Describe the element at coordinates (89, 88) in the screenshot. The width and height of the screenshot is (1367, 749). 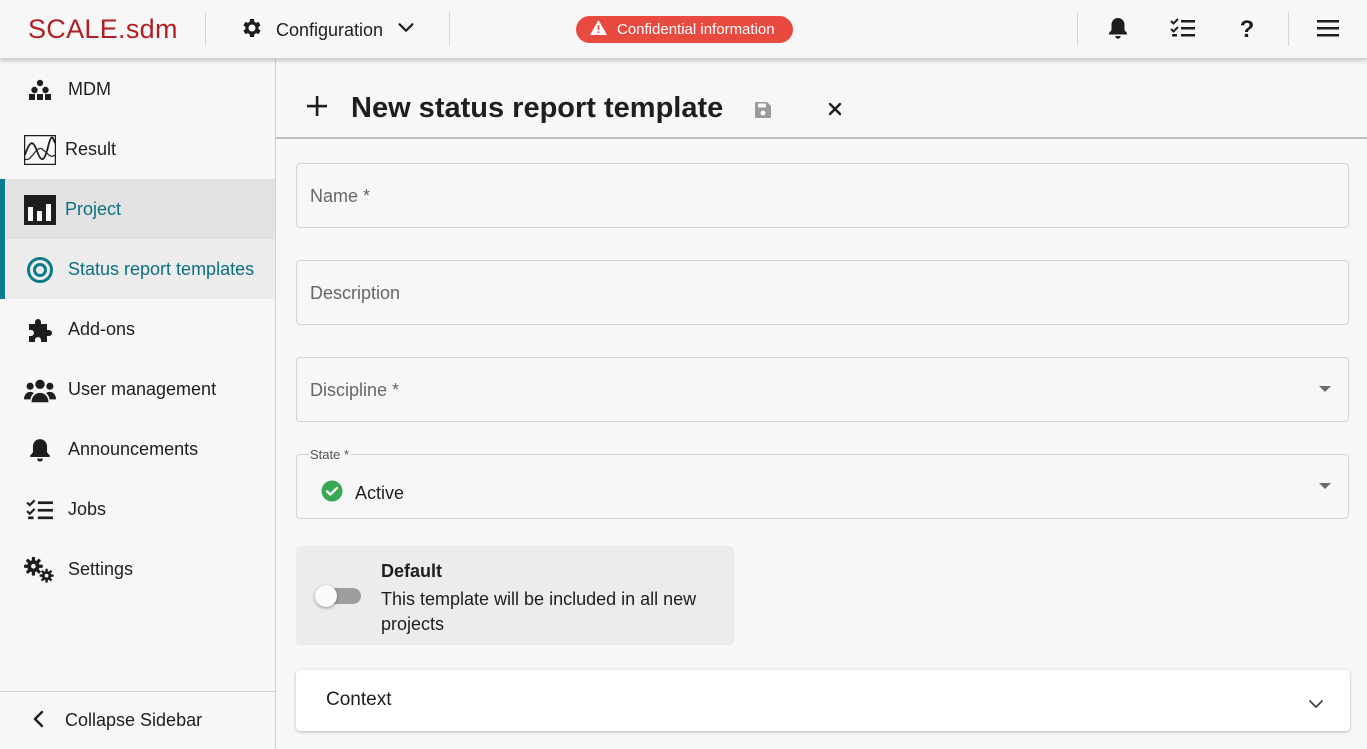
I see `sidebar-item-label: MDM` at that location.